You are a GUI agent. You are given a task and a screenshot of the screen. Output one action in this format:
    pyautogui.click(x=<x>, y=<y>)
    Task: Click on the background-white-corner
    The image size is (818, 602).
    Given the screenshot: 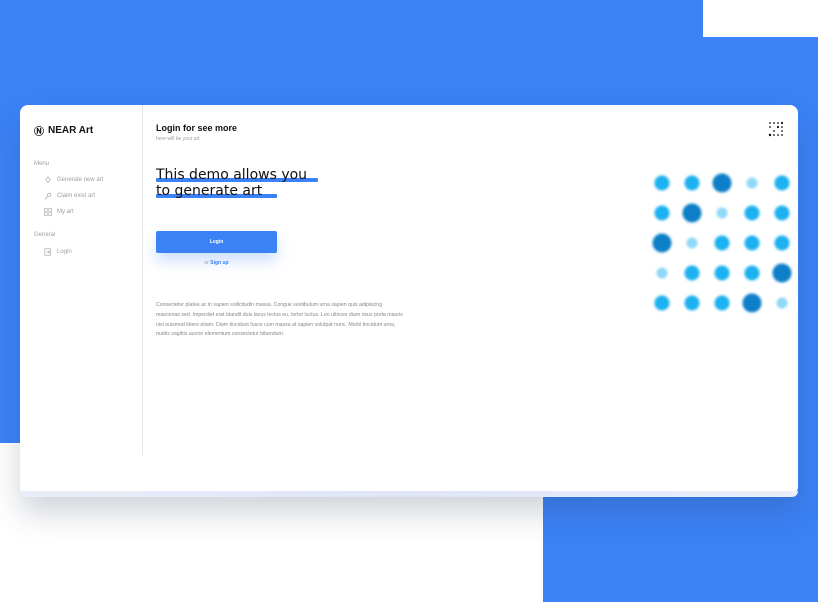 What is the action you would take?
    pyautogui.click(x=760, y=18)
    